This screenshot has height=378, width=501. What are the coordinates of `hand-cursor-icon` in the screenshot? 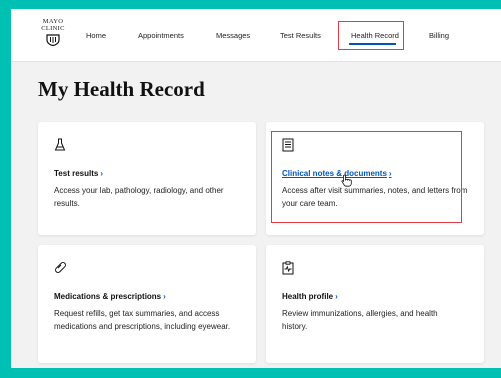 It's located at (346, 183).